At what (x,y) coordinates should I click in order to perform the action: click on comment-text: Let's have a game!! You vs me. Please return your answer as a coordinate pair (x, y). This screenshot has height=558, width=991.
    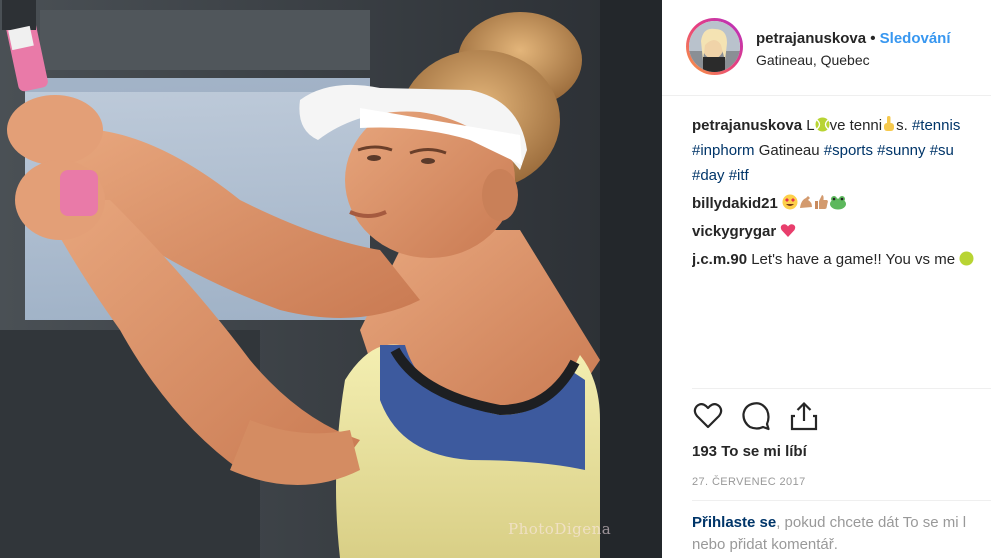
    Looking at the image, I should click on (853, 259).